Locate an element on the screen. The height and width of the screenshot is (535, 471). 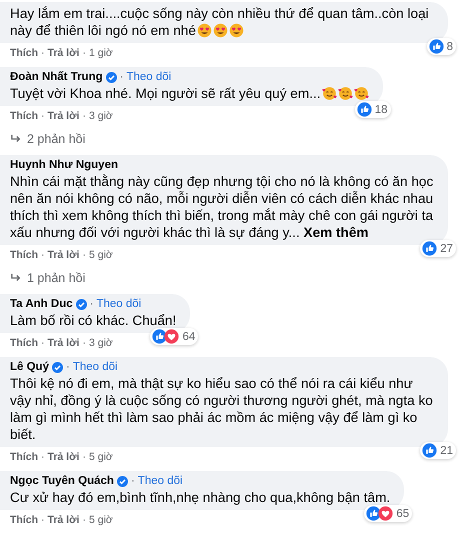
comment-text: Nhìn cái mặt thằng này cũng đẹp nhưng tội cho nó là không có ăn học nên ăn nói không có não, mỗi người diễn viên có cách diễn khác nhau thích thì xem không thích thì biến, trong mắt mày chê con gái người ta xấu nhưng đối với người khác thì là sự đáng y... Xem thêm is located at coordinates (222, 207).